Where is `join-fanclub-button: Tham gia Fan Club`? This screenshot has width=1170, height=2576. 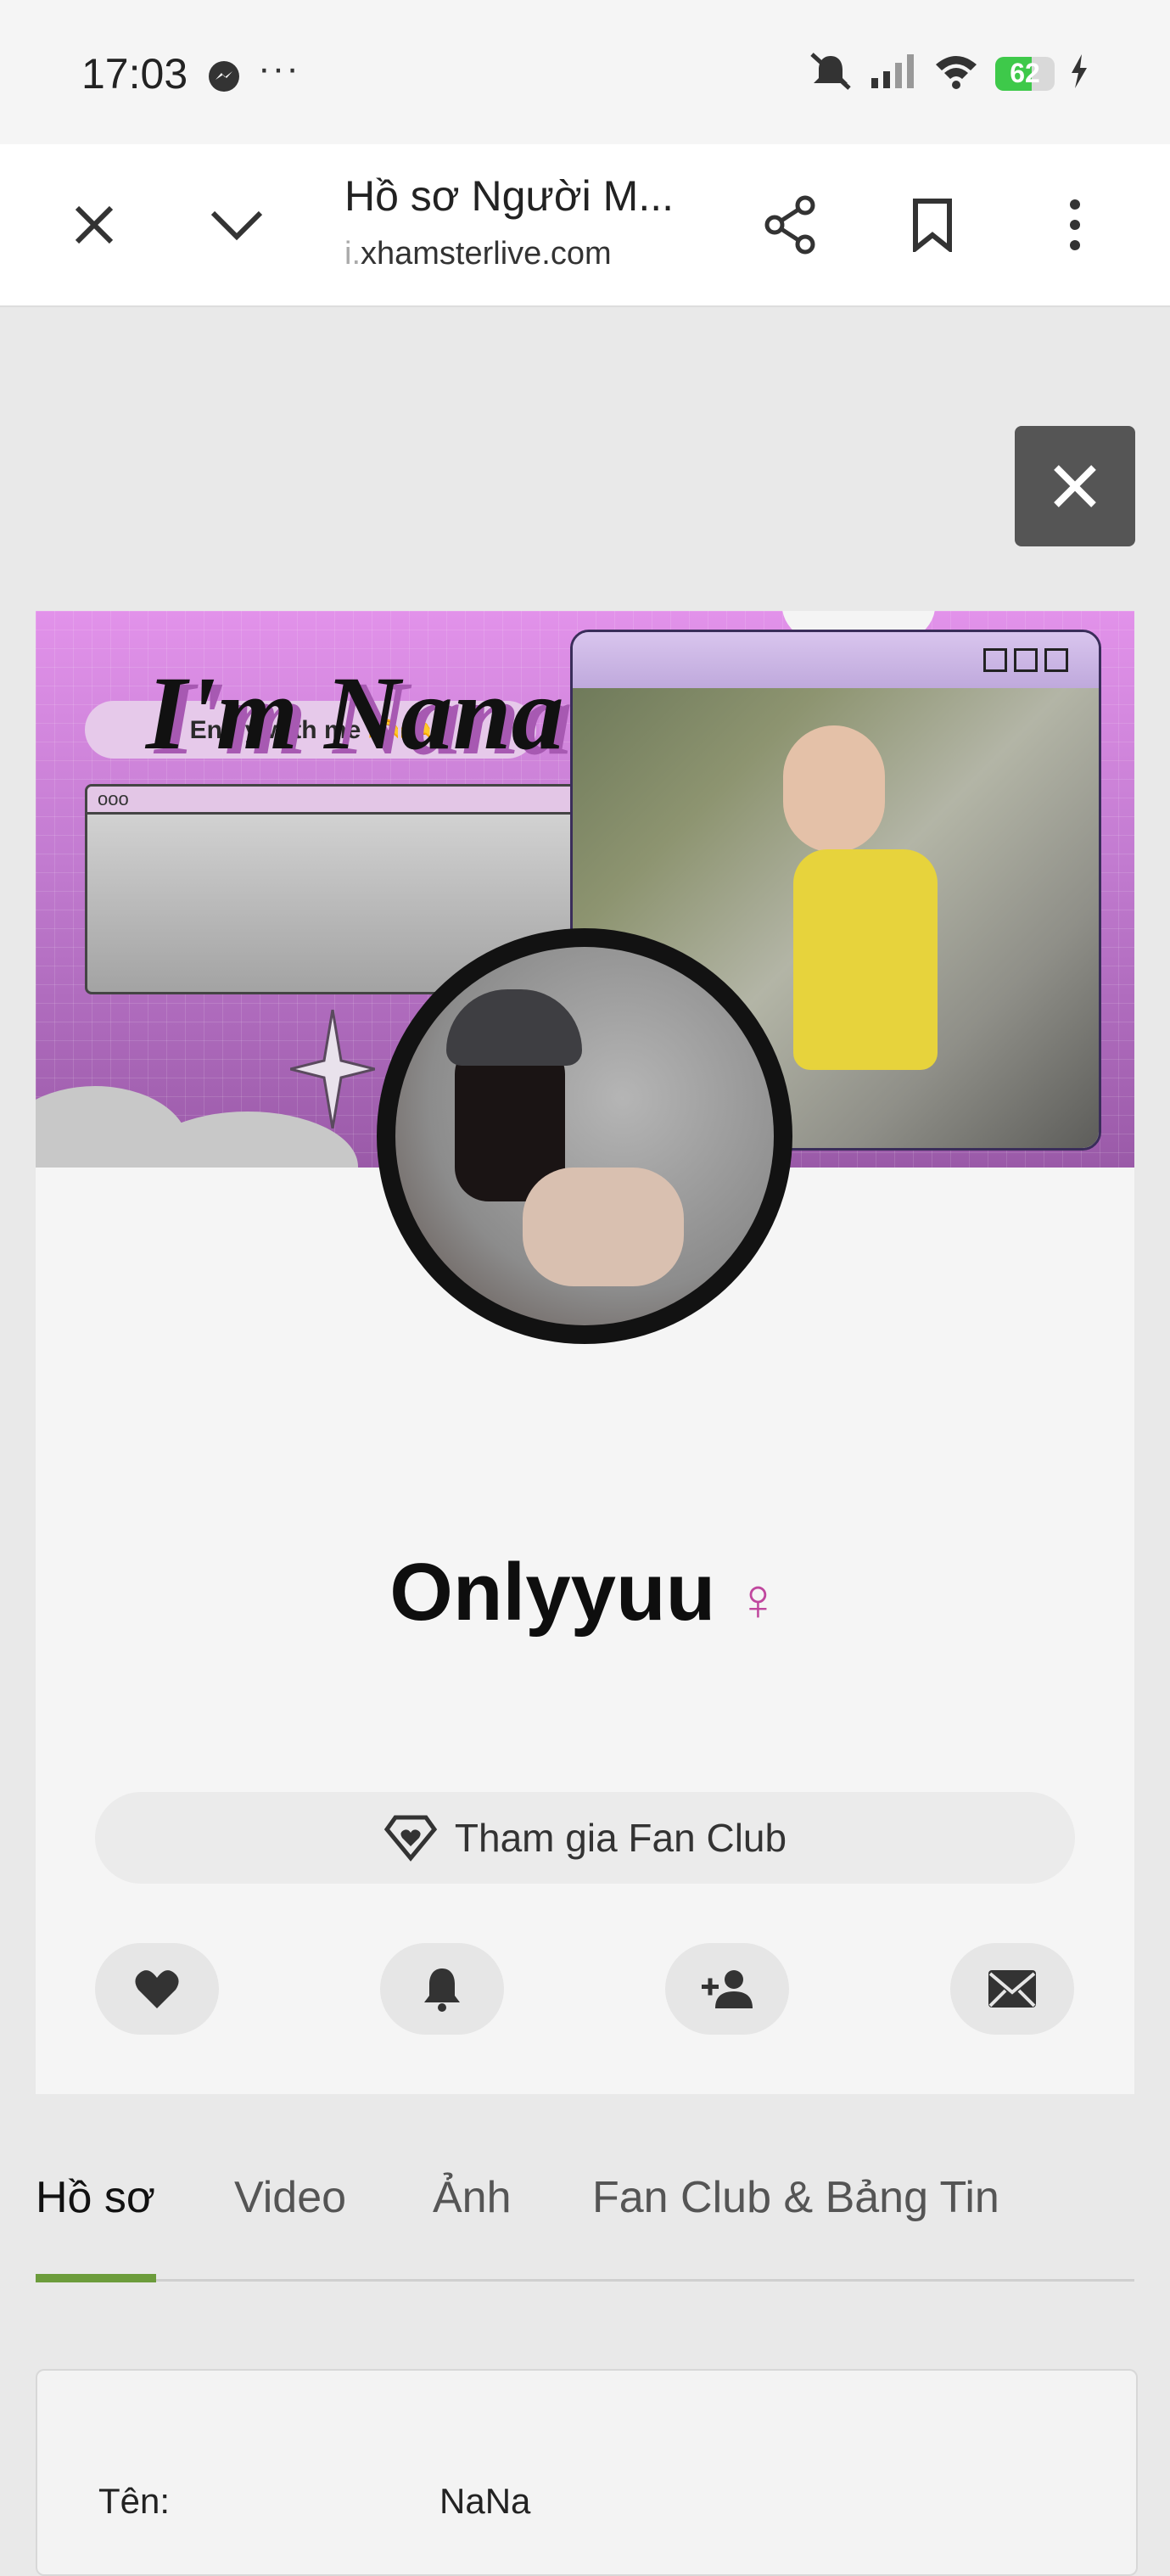 join-fanclub-button: Tham gia Fan Club is located at coordinates (585, 1838).